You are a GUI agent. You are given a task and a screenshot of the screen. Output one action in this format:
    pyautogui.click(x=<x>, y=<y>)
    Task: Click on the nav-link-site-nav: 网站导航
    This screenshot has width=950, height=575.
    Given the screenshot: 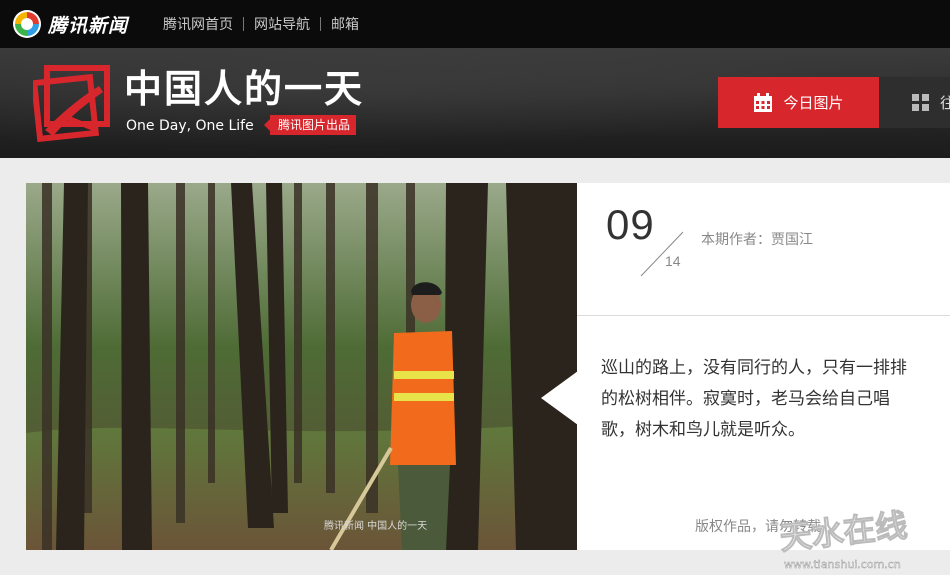 What is the action you would take?
    pyautogui.click(x=282, y=24)
    